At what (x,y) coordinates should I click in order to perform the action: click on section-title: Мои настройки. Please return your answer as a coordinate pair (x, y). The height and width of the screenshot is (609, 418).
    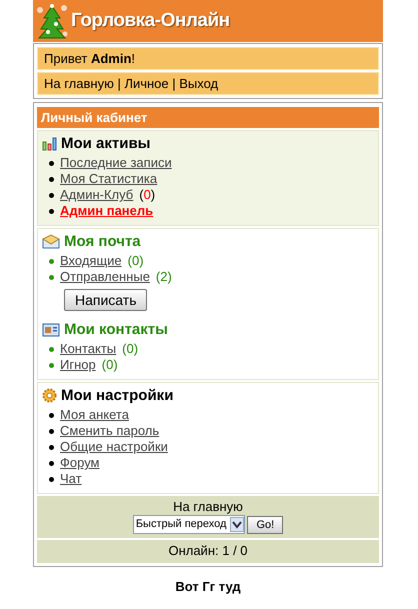
    Looking at the image, I should click on (117, 395).